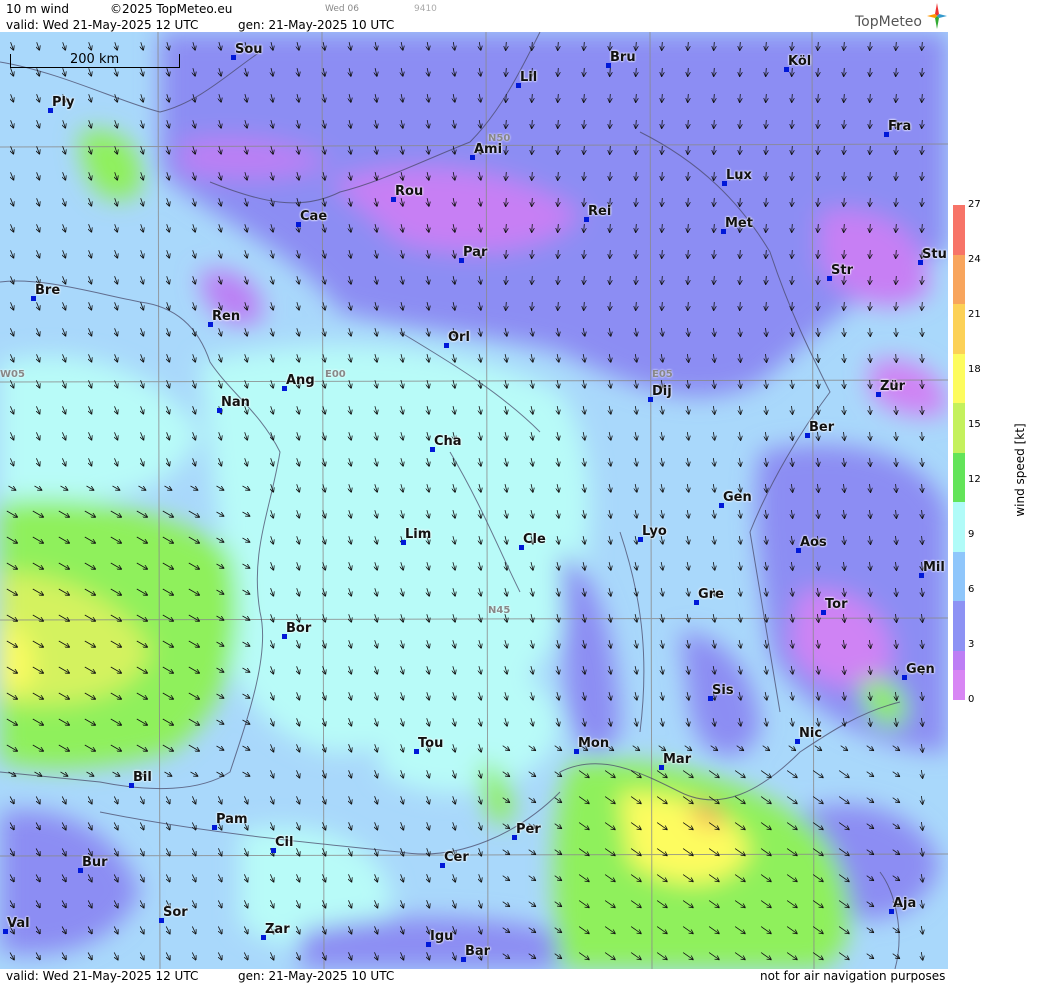 The width and height of the screenshot is (1039, 983). What do you see at coordinates (934, 254) in the screenshot?
I see `city-label: Stu` at bounding box center [934, 254].